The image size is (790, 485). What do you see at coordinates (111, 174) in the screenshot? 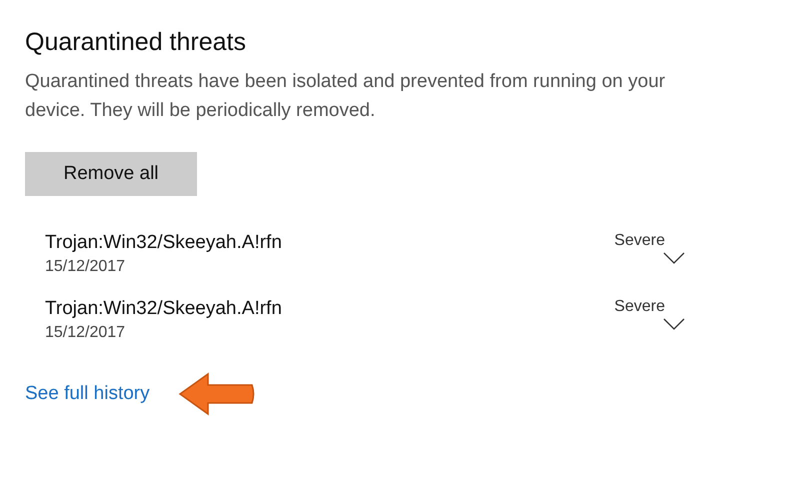
I see `remove-all-button: Remove all` at bounding box center [111, 174].